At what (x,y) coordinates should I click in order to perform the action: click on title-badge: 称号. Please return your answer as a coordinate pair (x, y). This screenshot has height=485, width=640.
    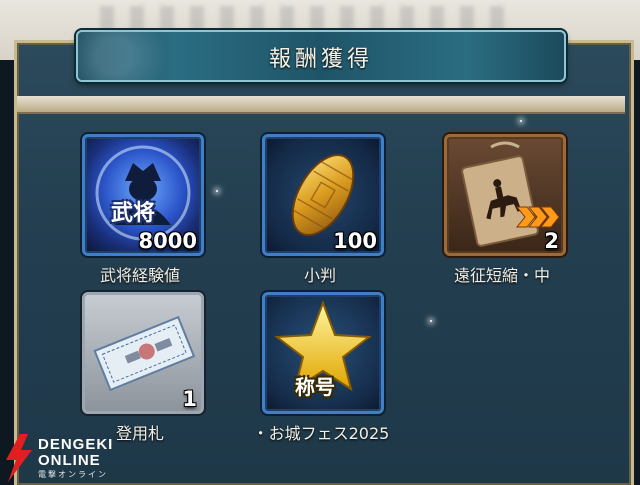
    Looking at the image, I should click on (315, 387).